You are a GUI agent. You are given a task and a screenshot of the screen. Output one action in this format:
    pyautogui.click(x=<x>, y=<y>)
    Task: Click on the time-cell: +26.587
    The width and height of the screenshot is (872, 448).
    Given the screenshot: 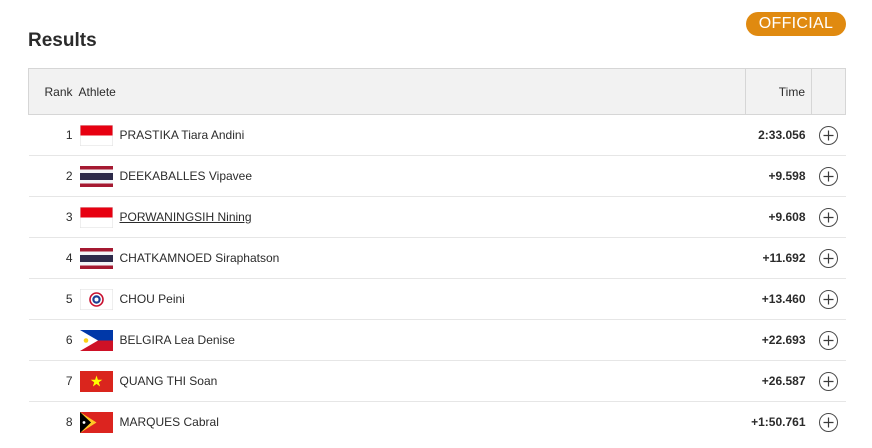 What is the action you would take?
    pyautogui.click(x=778, y=381)
    